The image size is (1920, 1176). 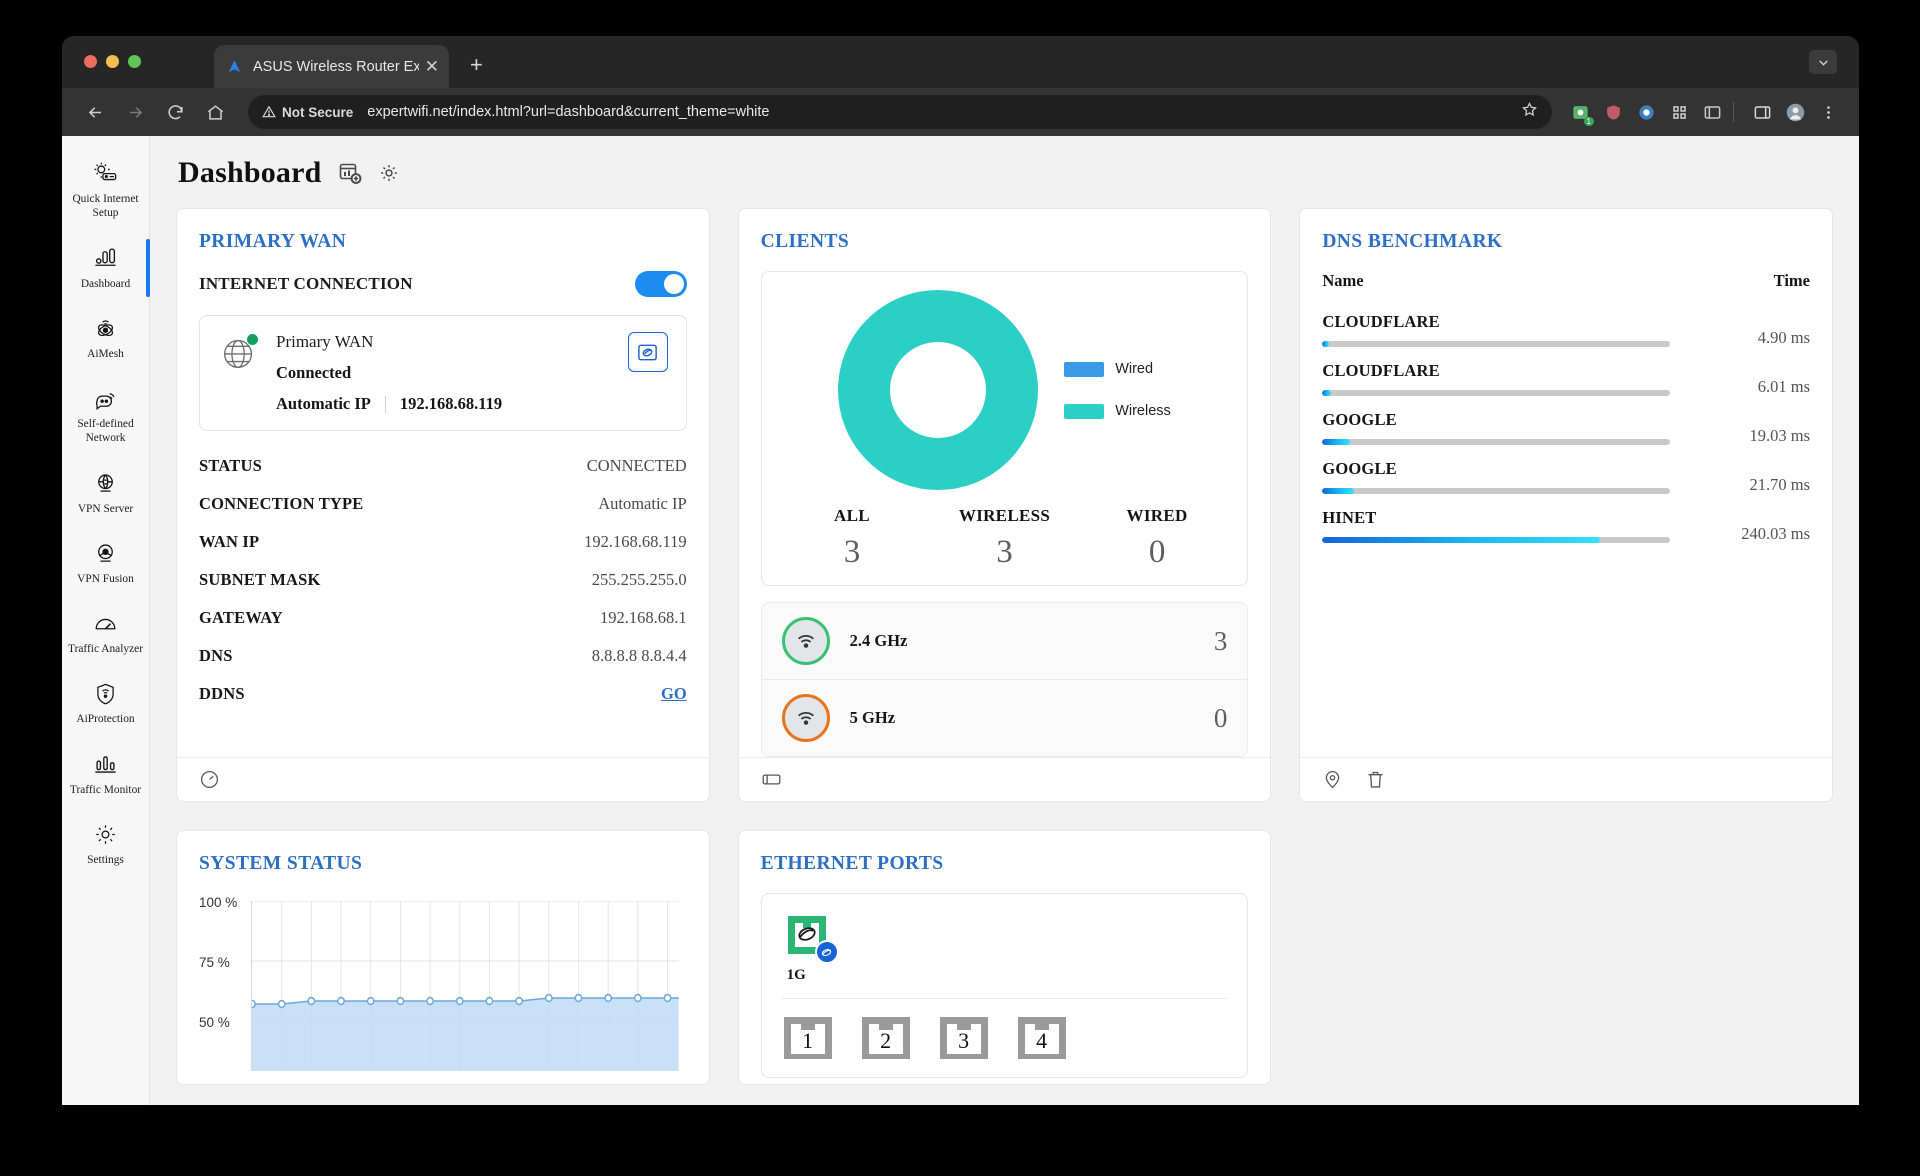 I want to click on settings-icon, so click(x=105, y=835).